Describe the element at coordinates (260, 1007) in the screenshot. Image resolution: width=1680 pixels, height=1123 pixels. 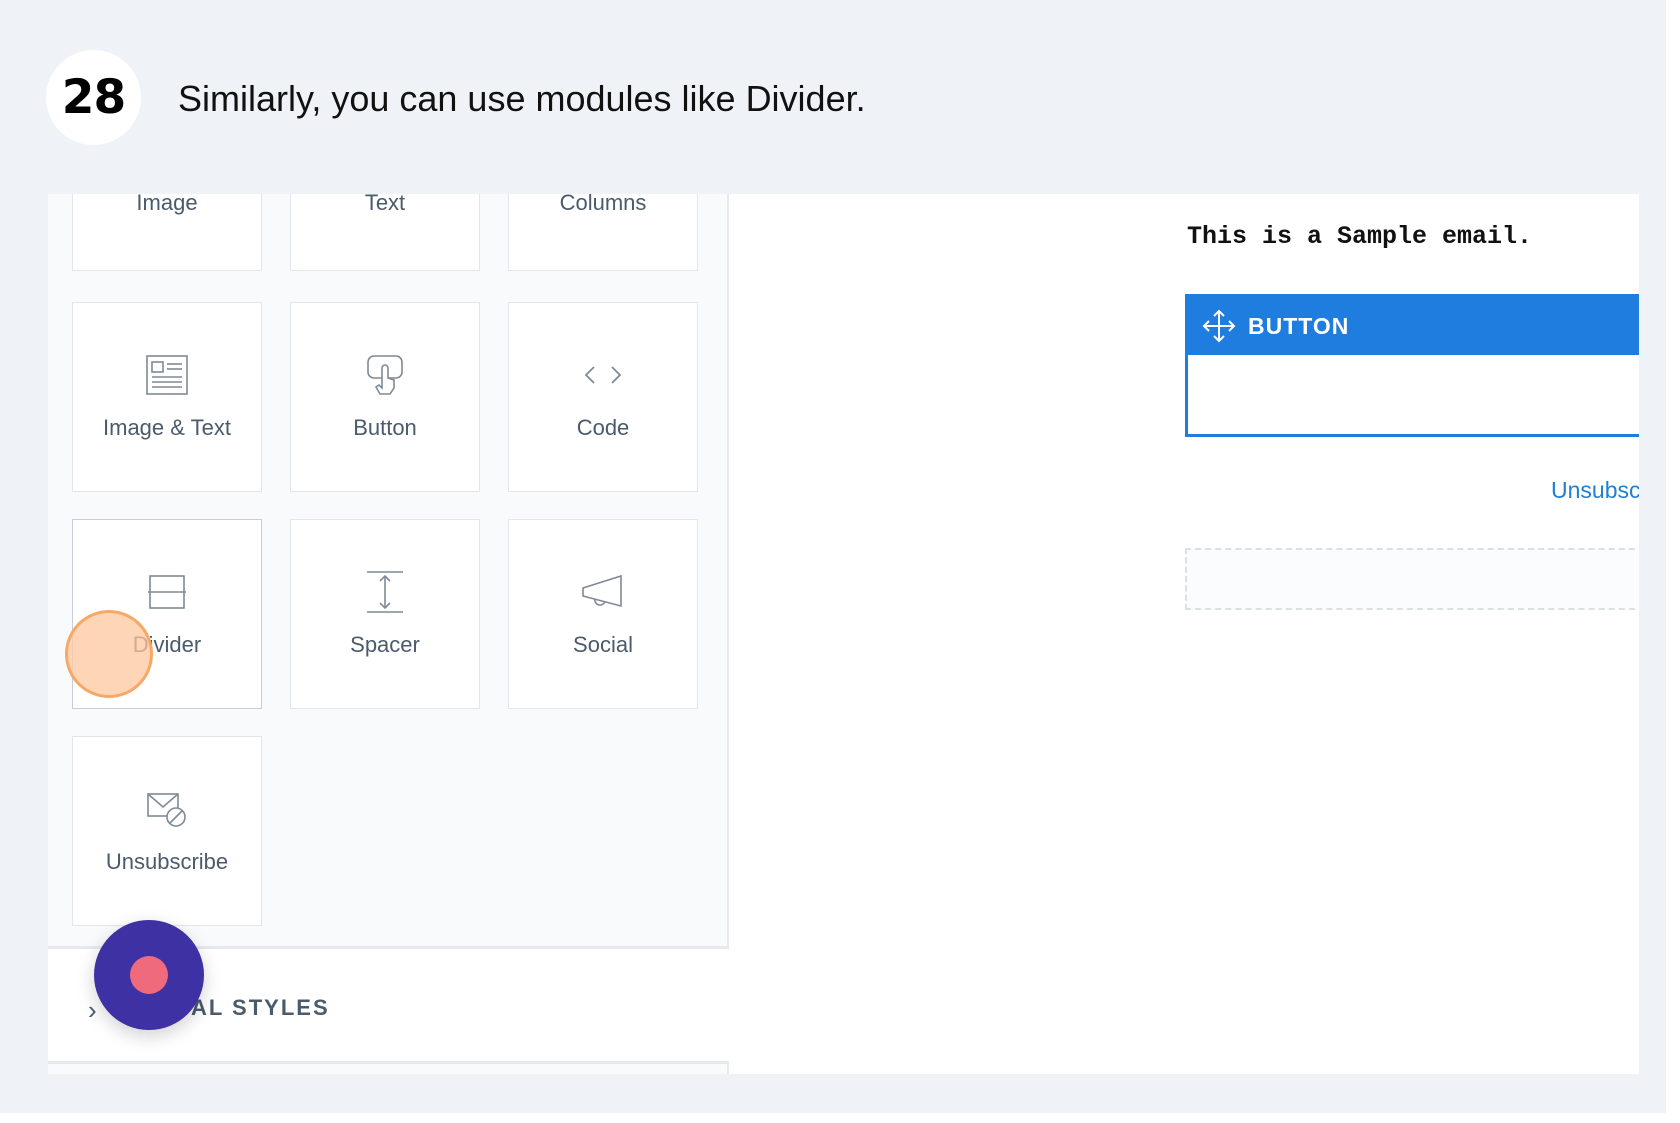
I see `global-styles-label: AL STYLES` at that location.